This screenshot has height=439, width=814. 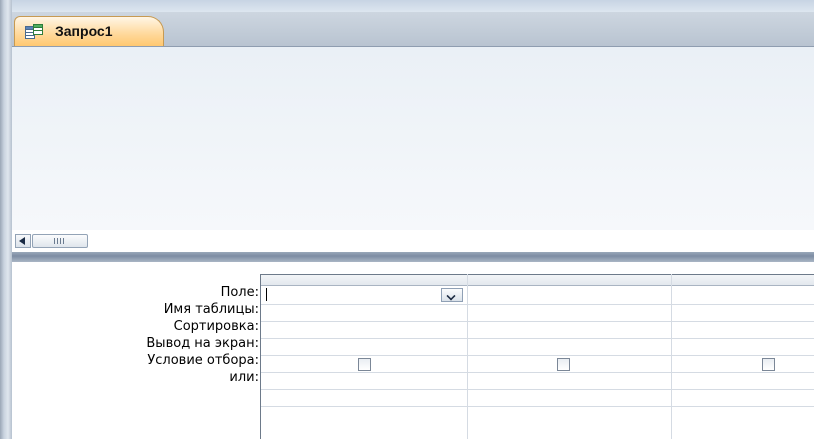 I want to click on query-icon, so click(x=34, y=31).